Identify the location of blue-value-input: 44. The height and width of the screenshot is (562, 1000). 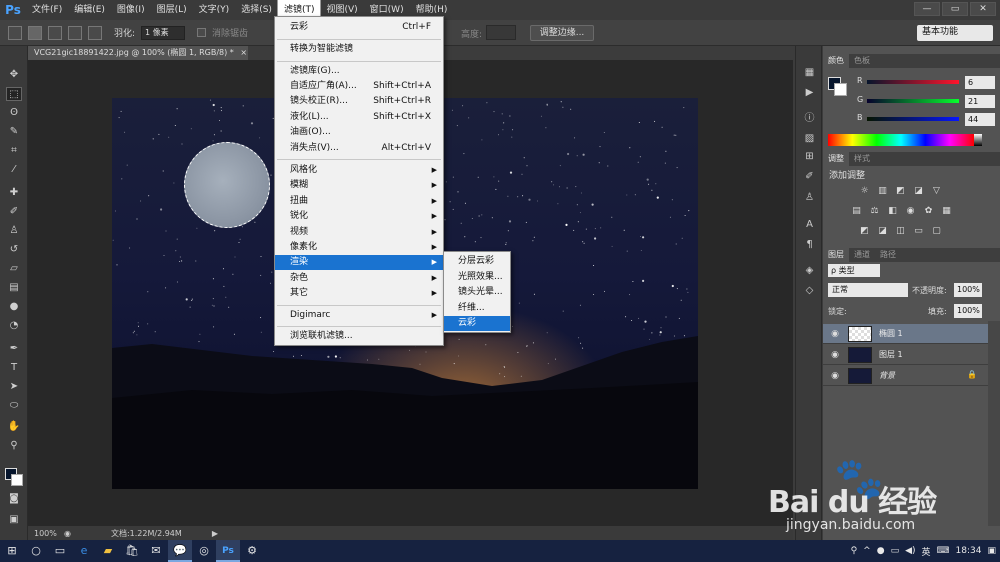
(980, 119).